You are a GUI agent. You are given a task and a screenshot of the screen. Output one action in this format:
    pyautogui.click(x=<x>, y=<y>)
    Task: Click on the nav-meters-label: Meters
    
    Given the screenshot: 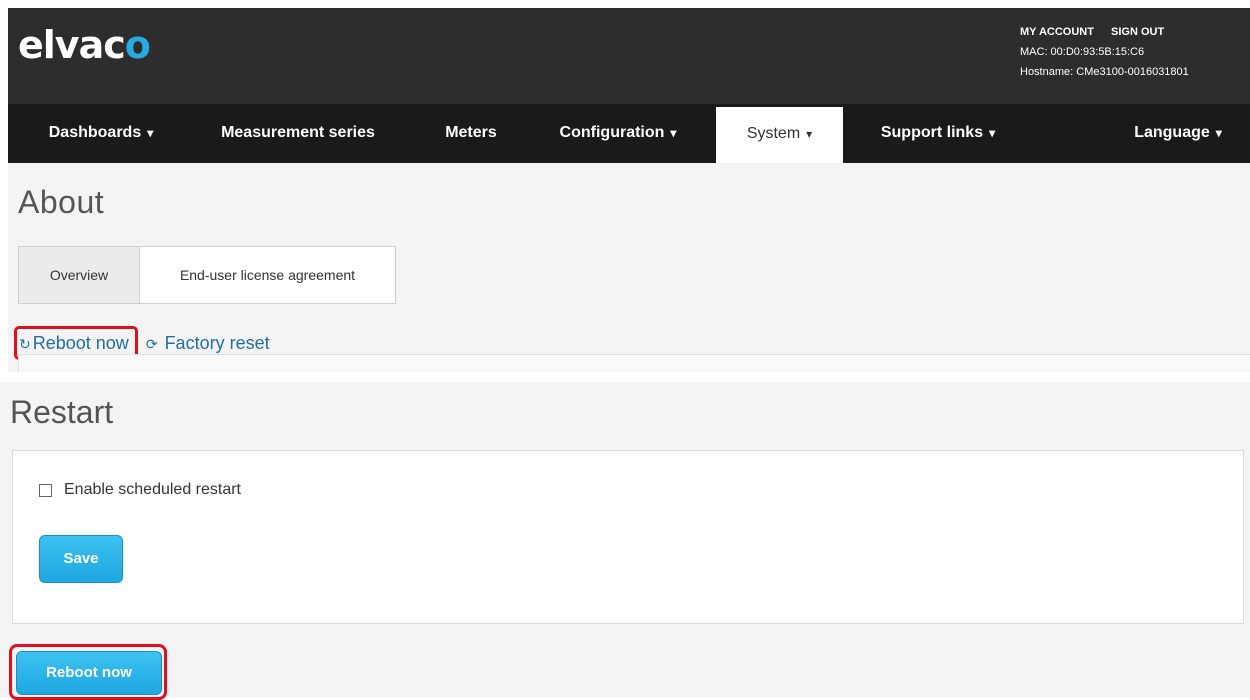 What is the action you would take?
    pyautogui.click(x=471, y=132)
    